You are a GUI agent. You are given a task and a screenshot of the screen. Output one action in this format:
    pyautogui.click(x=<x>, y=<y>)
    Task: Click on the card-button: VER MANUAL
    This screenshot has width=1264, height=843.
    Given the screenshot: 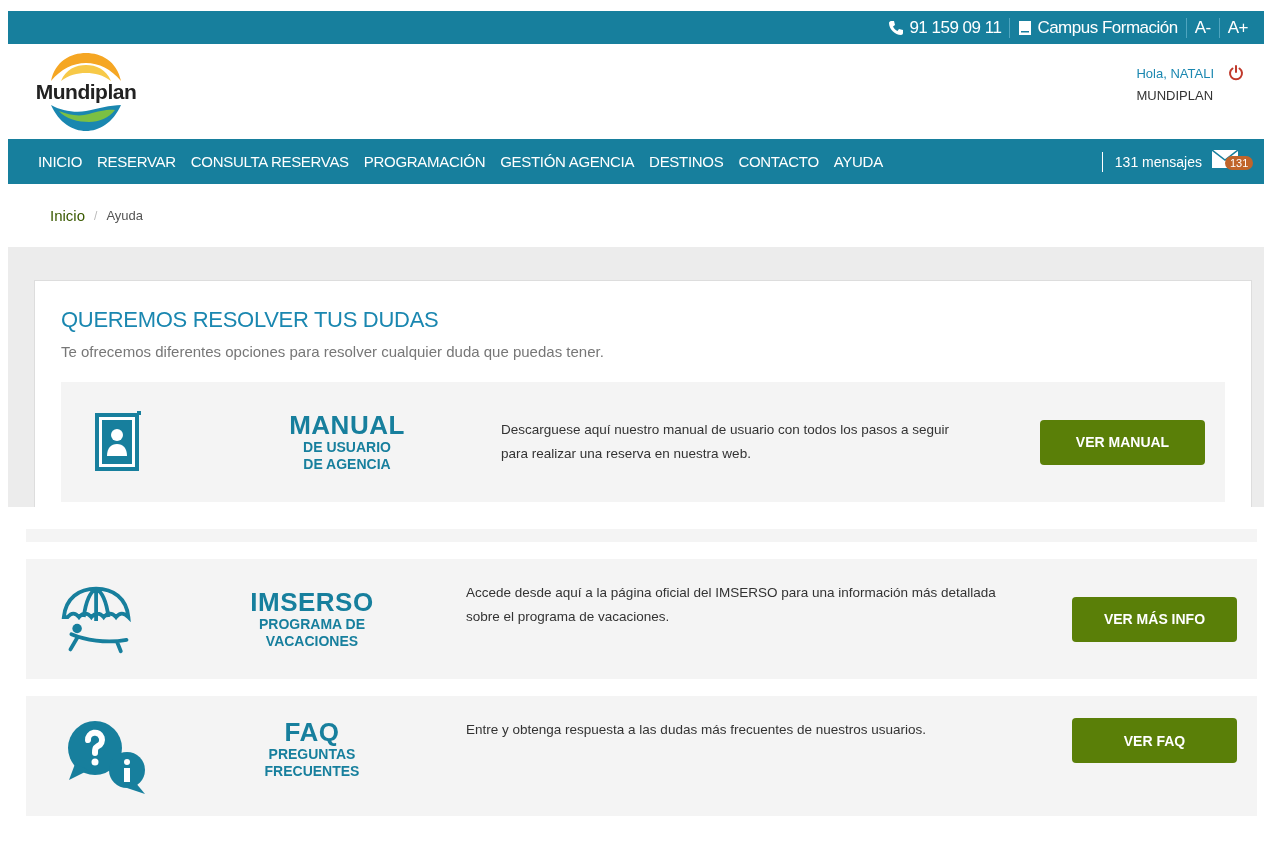 What is the action you would take?
    pyautogui.click(x=1122, y=442)
    